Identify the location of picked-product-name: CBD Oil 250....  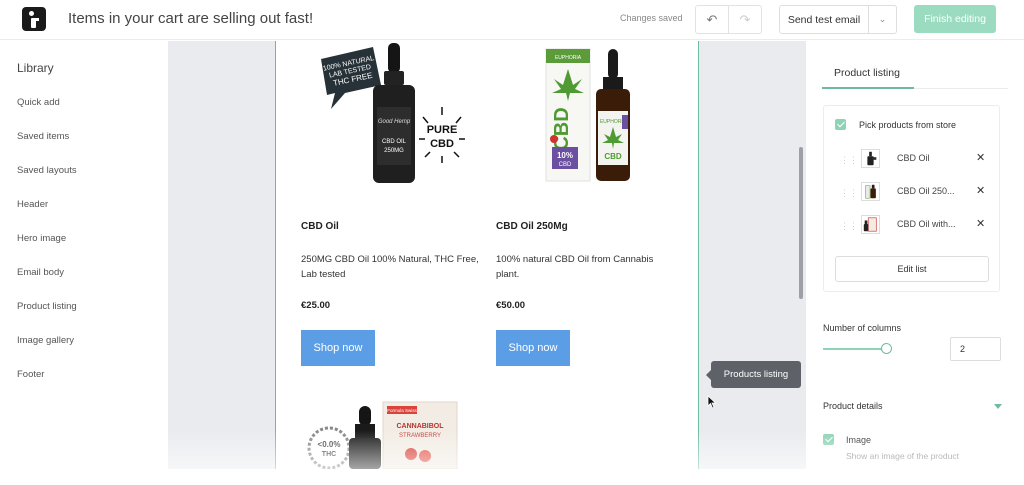
(926, 191).